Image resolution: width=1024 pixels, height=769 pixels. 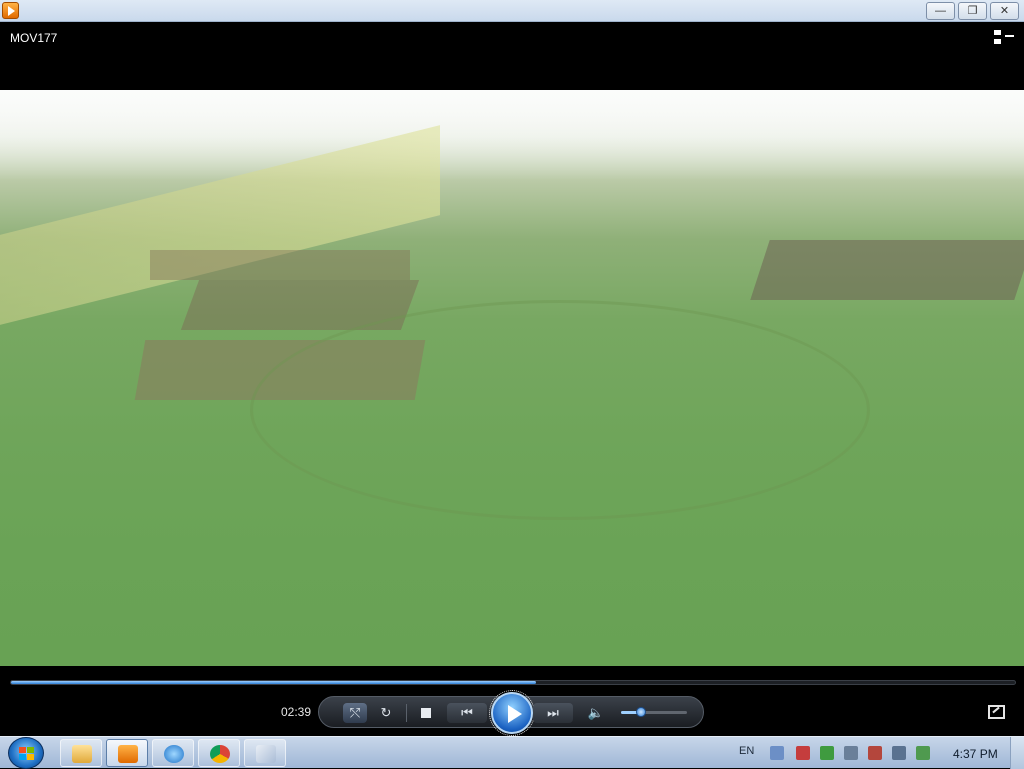 What do you see at coordinates (654, 712) in the screenshot?
I see `volume-slider` at bounding box center [654, 712].